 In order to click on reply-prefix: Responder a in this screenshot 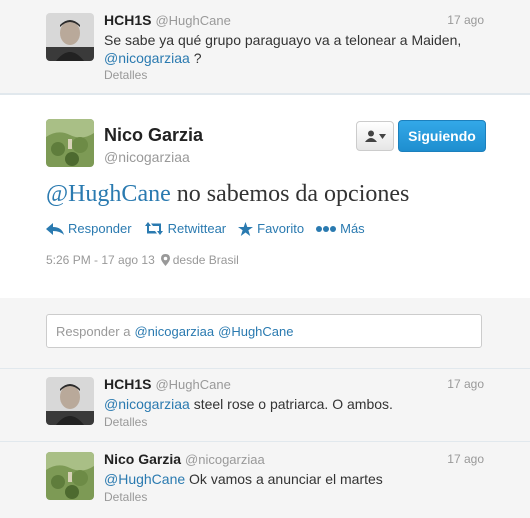, I will do `click(93, 331)`.